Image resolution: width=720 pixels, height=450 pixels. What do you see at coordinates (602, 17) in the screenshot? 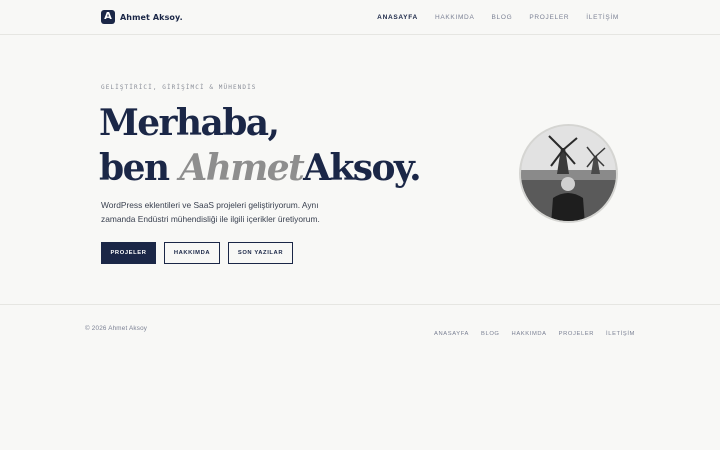
I see `nav-item-iletisim: İLETİŞİM` at bounding box center [602, 17].